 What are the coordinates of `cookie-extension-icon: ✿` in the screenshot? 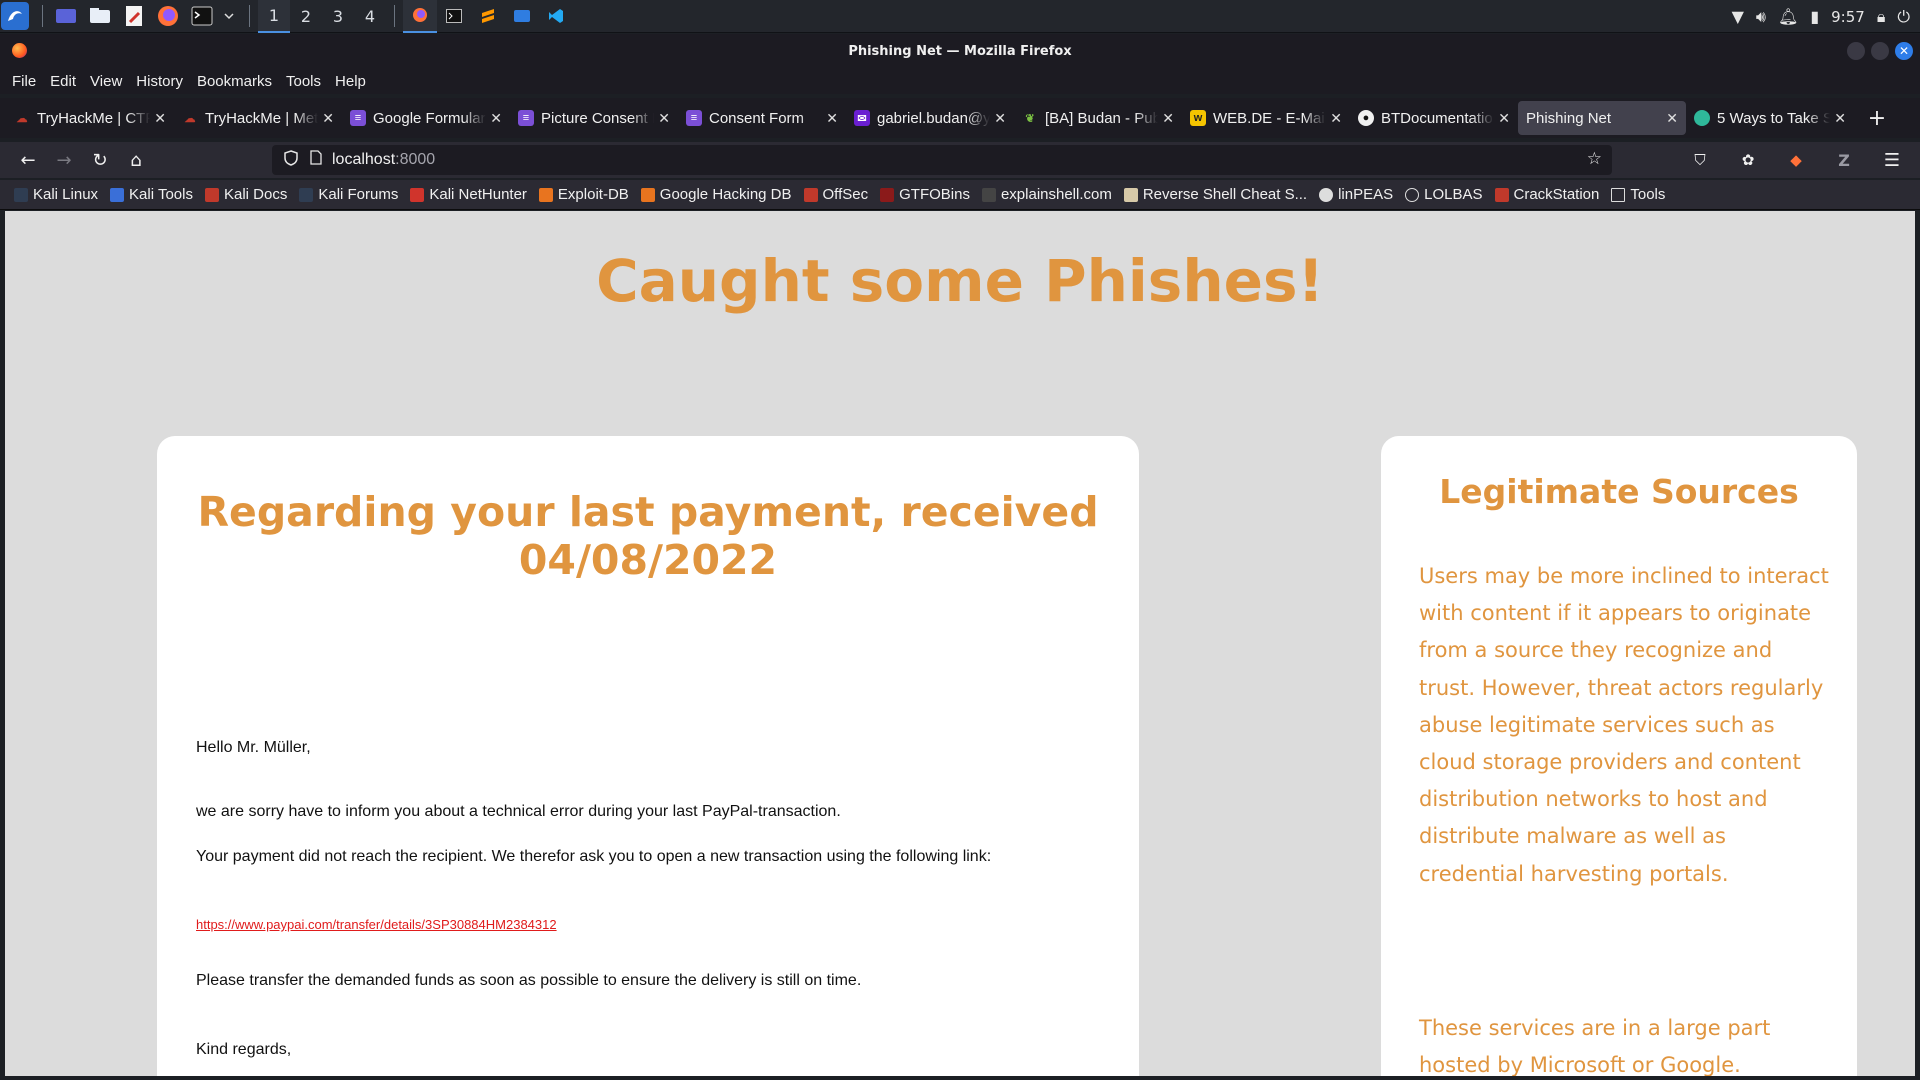 It's located at (1748, 160).